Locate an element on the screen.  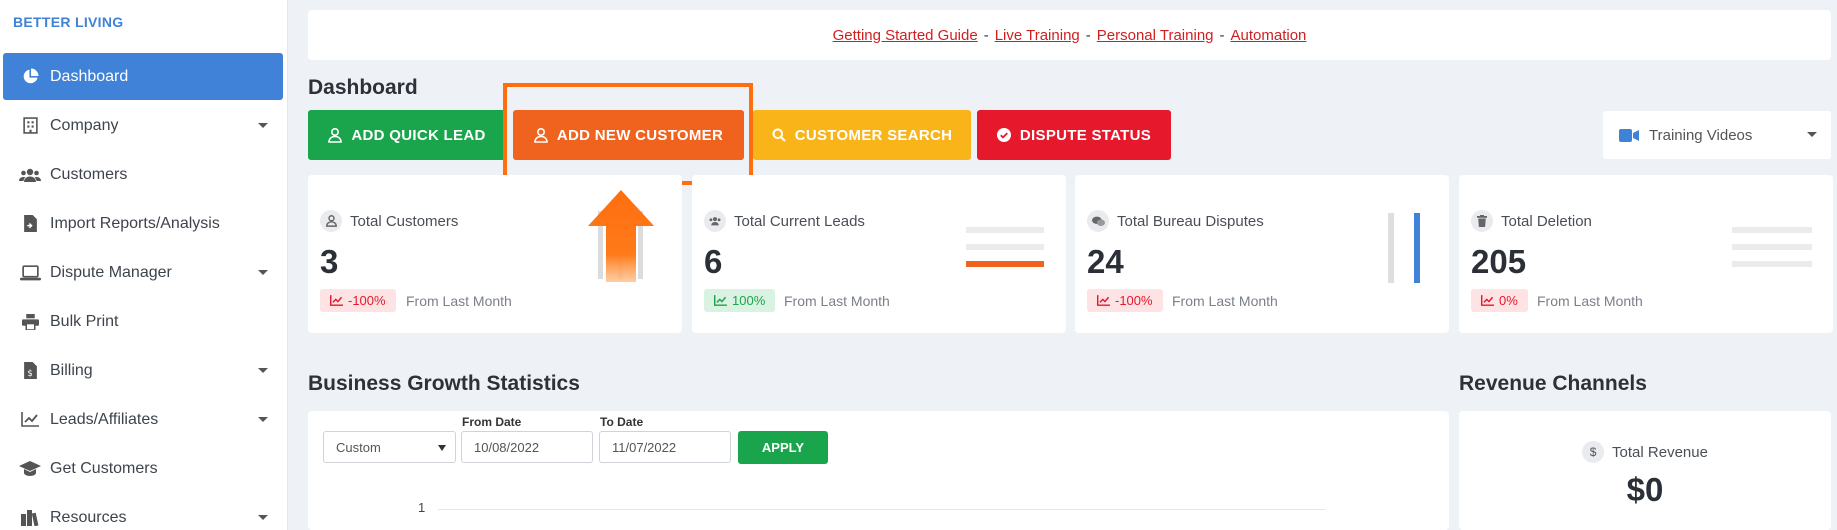
training-videos-dropdown: Training Videos is located at coordinates (1717, 135).